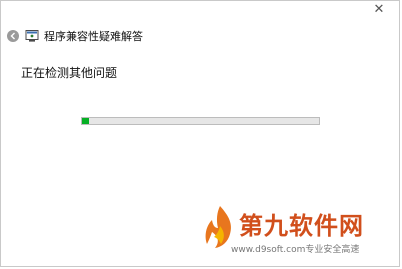 This screenshot has height=269, width=402. What do you see at coordinates (301, 226) in the screenshot?
I see `watermark-brand: 第九软件网` at bounding box center [301, 226].